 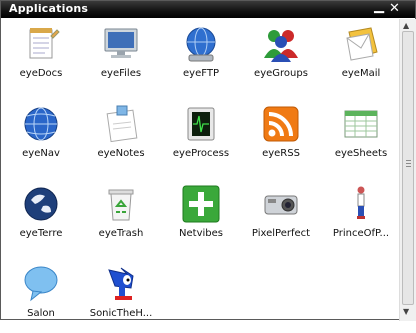 What do you see at coordinates (281, 124) in the screenshot?
I see `rss-icon` at bounding box center [281, 124].